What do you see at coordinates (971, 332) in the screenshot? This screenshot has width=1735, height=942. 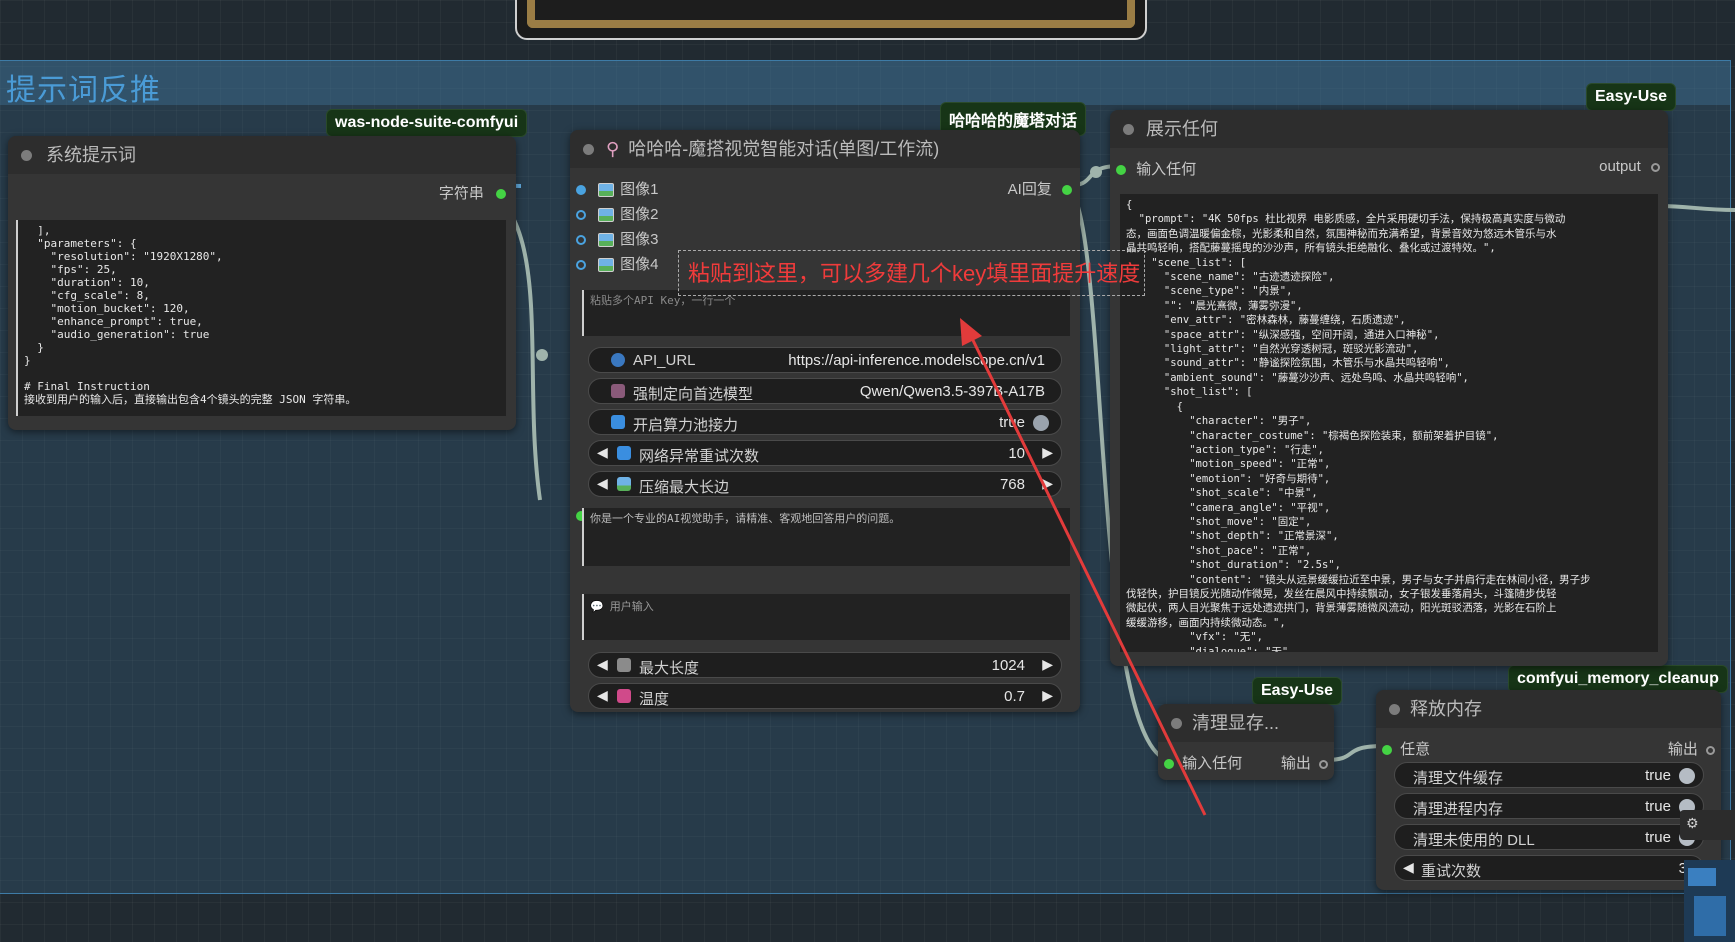 I see `arrow-head-icon` at bounding box center [971, 332].